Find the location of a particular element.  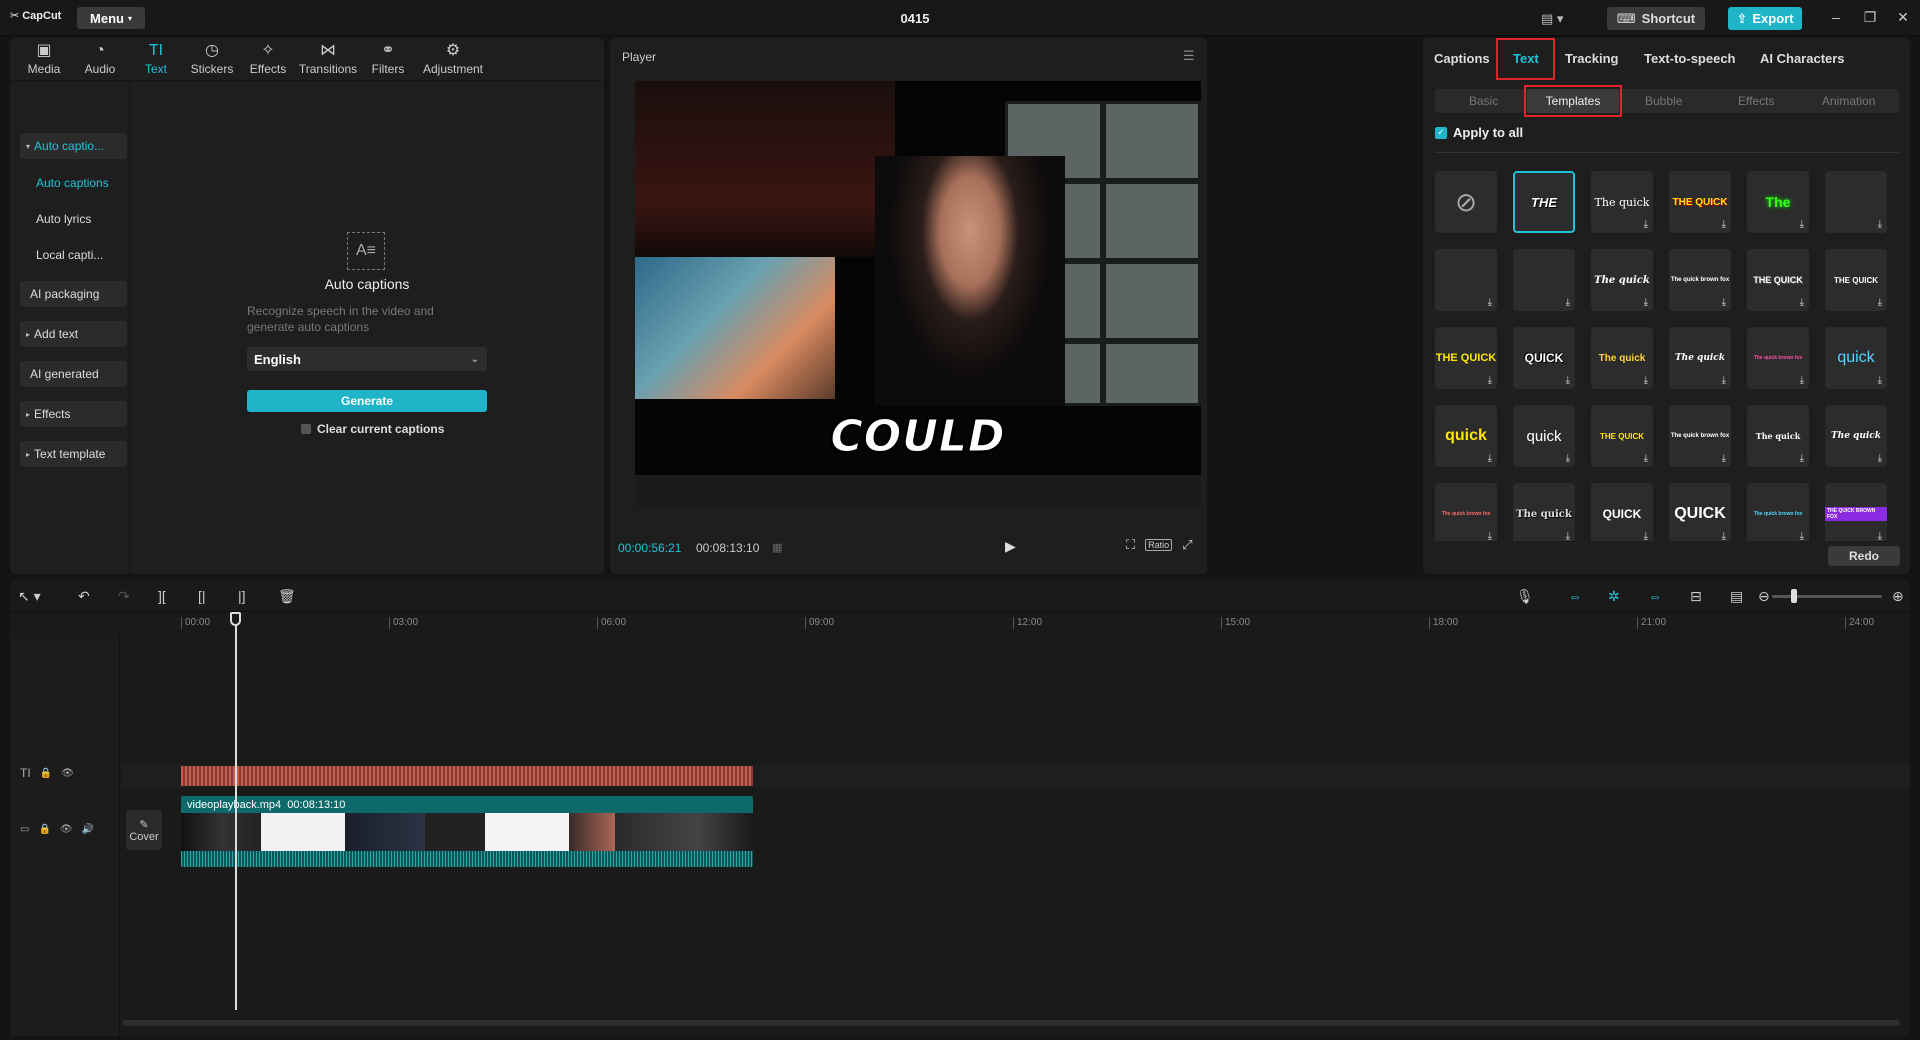

tab-tracking: Tracking is located at coordinates (1591, 58).